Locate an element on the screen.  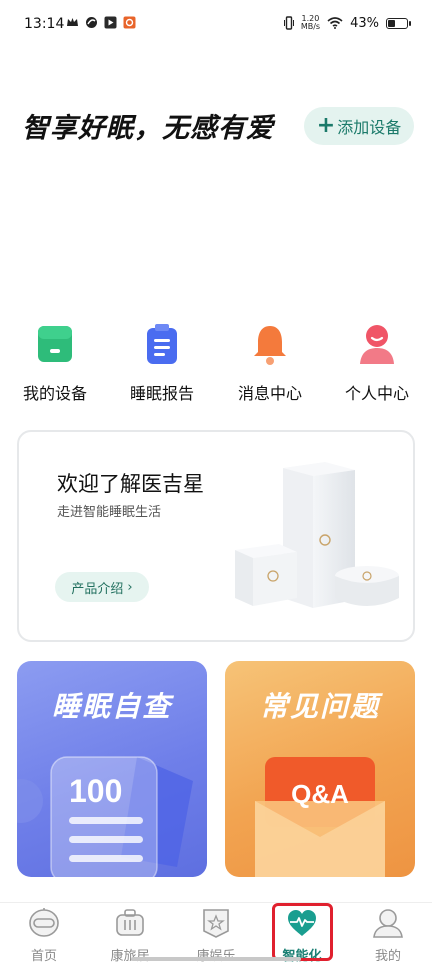
report-clipboard-icon is located at coordinates (162, 344).